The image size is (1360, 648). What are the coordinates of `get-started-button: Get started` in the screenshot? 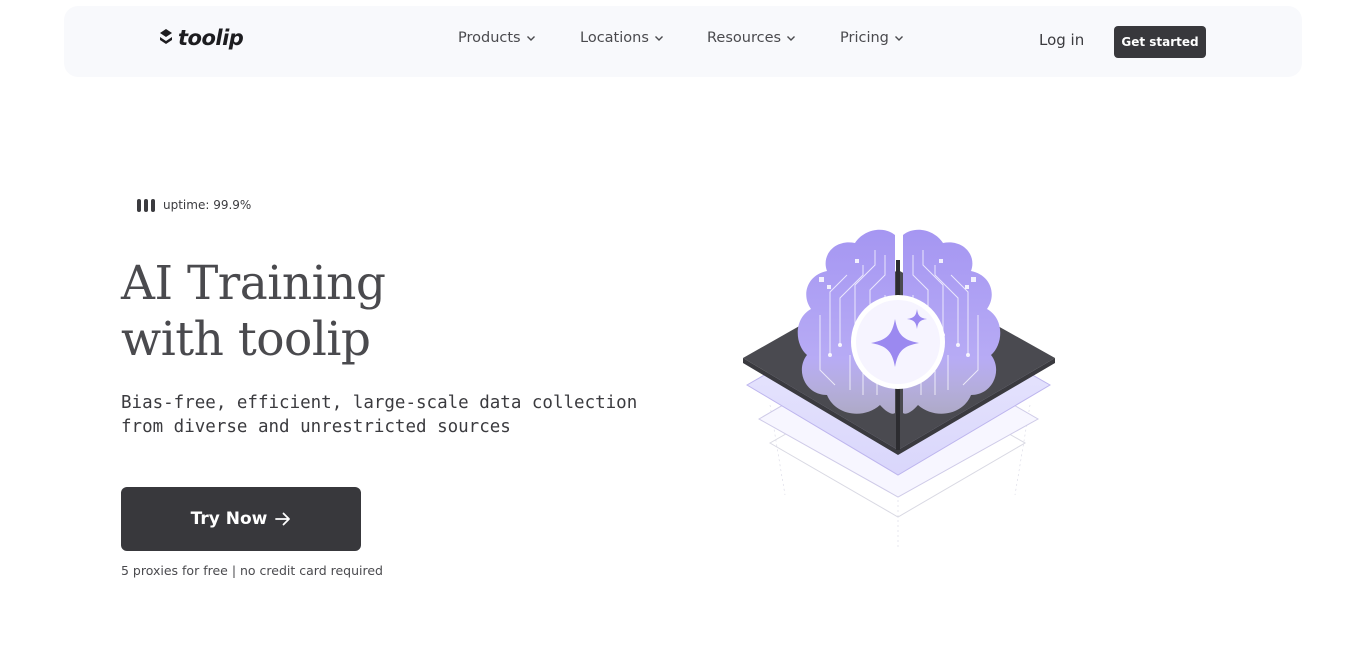 It's located at (1160, 42).